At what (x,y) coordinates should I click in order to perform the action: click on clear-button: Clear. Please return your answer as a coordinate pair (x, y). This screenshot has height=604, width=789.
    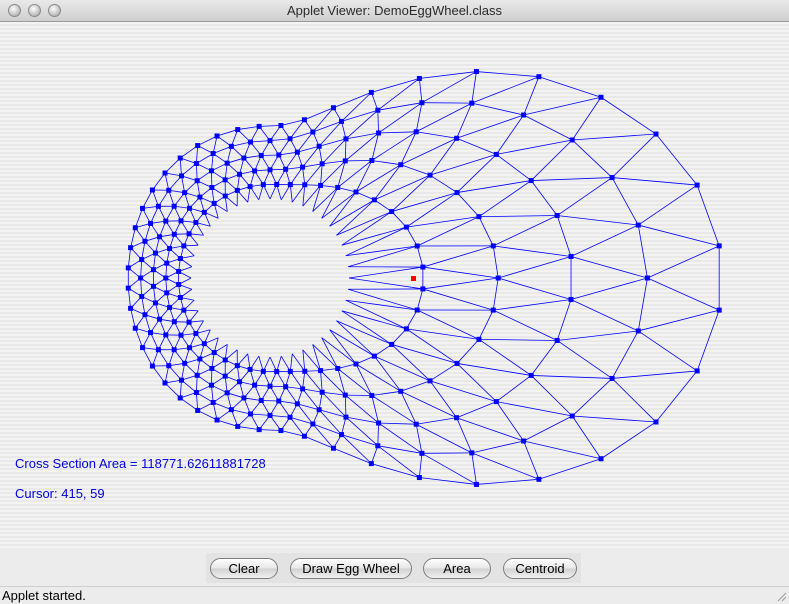
    Looking at the image, I should click on (244, 568).